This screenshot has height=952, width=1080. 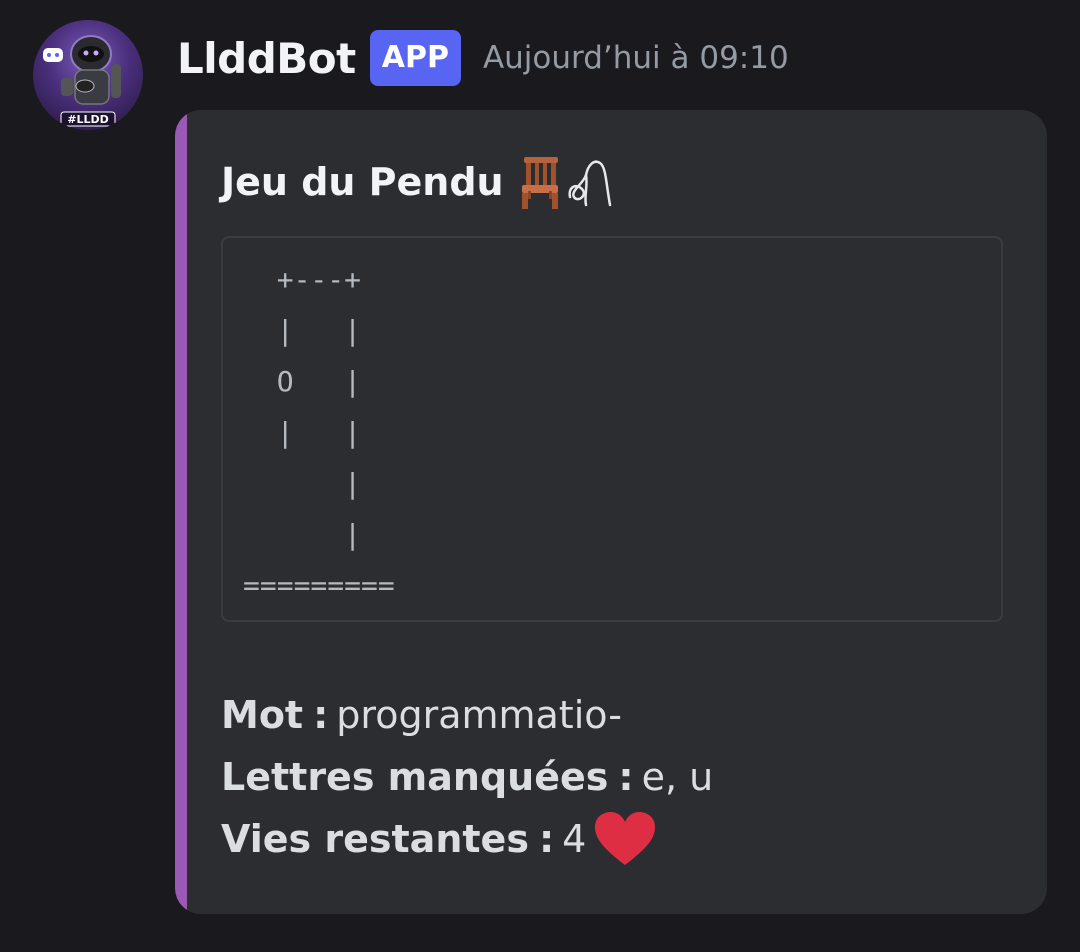 What do you see at coordinates (88, 119) in the screenshot?
I see `avatar-banner-text: #LLDD` at bounding box center [88, 119].